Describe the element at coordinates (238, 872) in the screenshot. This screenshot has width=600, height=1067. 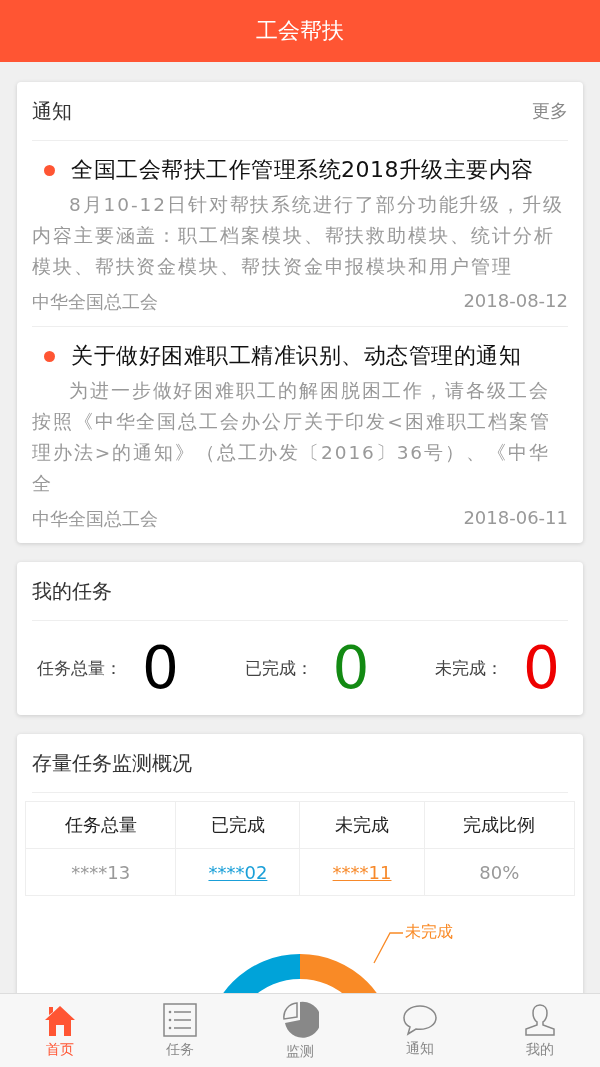
I see `count-link: ****02` at that location.